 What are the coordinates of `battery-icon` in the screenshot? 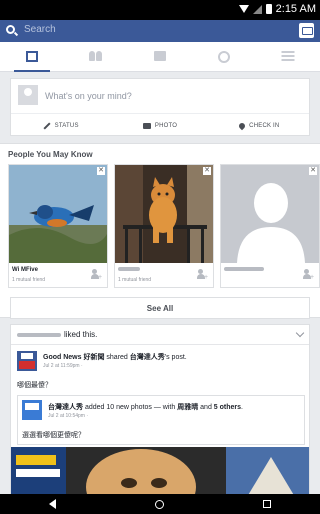 It's located at (268, 9).